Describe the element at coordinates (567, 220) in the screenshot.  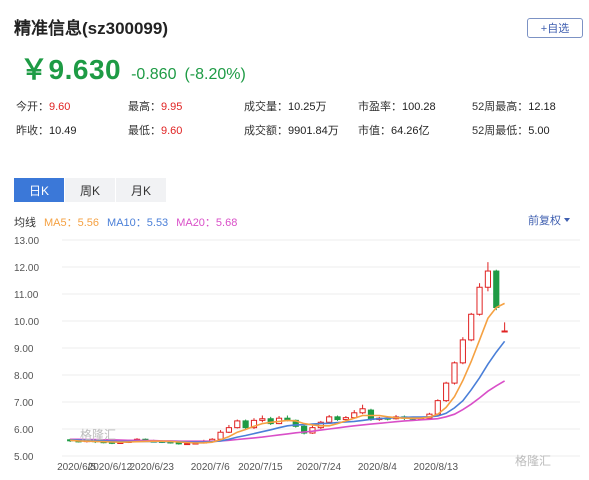
I see `chevron-down-icon` at that location.